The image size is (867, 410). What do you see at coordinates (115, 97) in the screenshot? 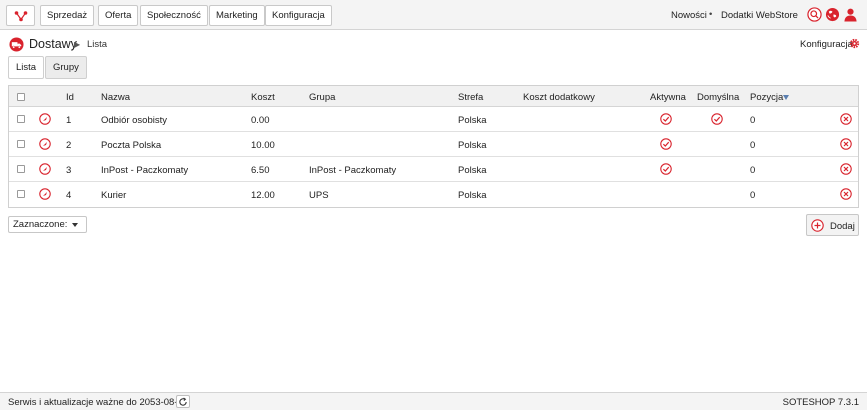
I see `col-nazwa: Nazwa` at bounding box center [115, 97].